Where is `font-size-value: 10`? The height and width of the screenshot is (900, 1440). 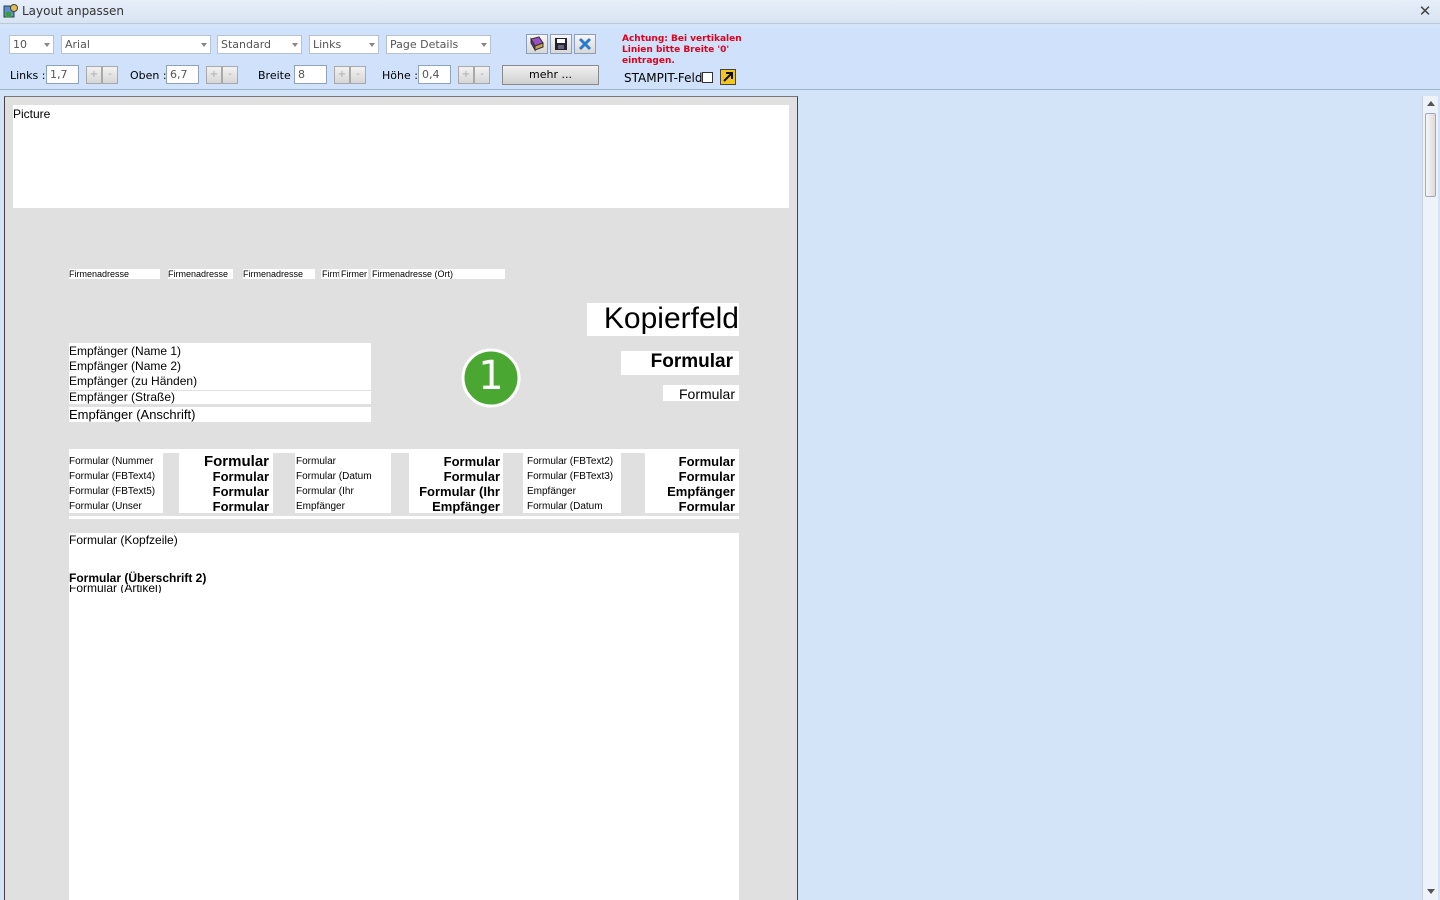
font-size-value: 10 is located at coordinates (20, 44).